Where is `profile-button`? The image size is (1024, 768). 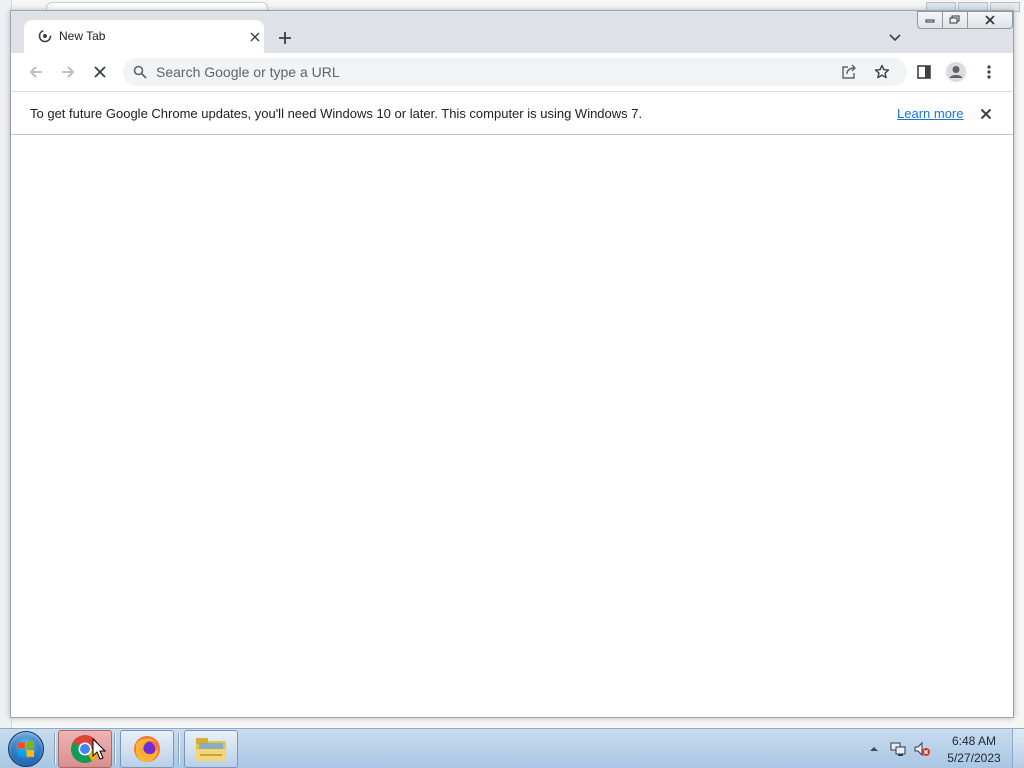
profile-button is located at coordinates (956, 72).